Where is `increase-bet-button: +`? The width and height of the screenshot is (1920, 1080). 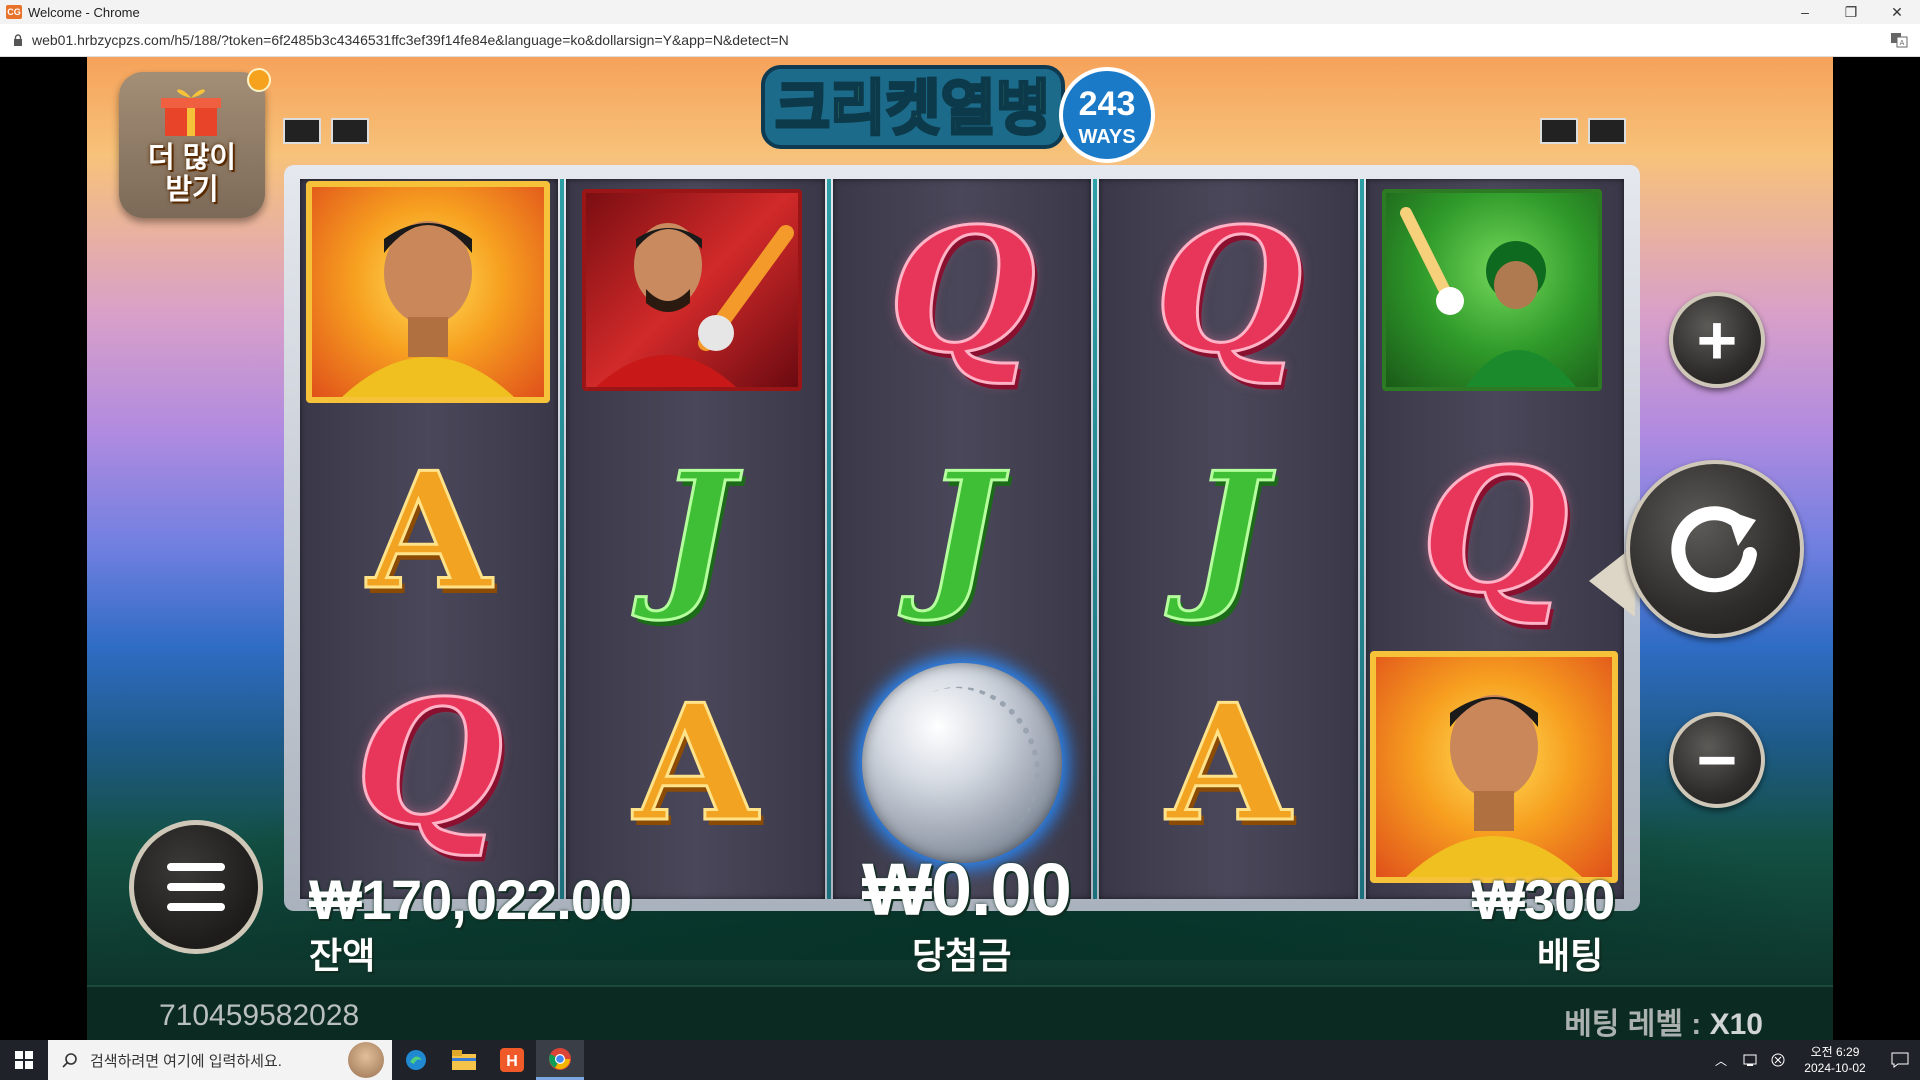
increase-bet-button: + is located at coordinates (1717, 340).